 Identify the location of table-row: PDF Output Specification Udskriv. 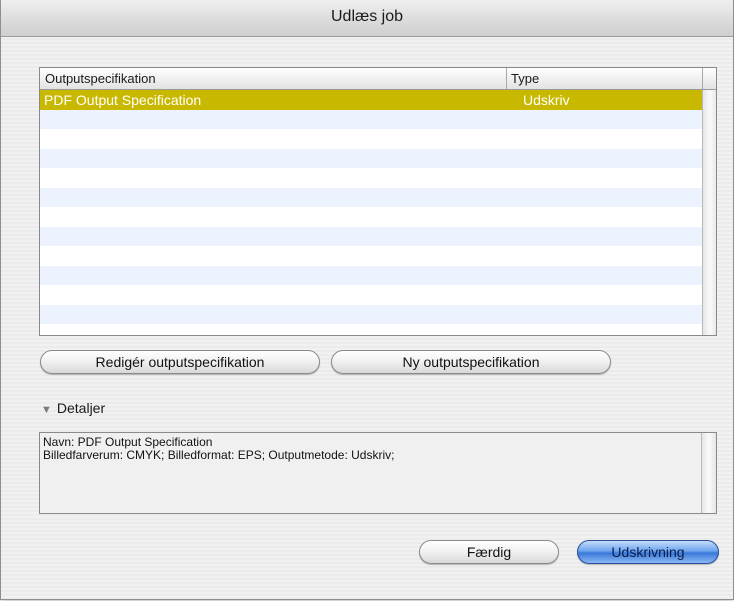
(371, 100).